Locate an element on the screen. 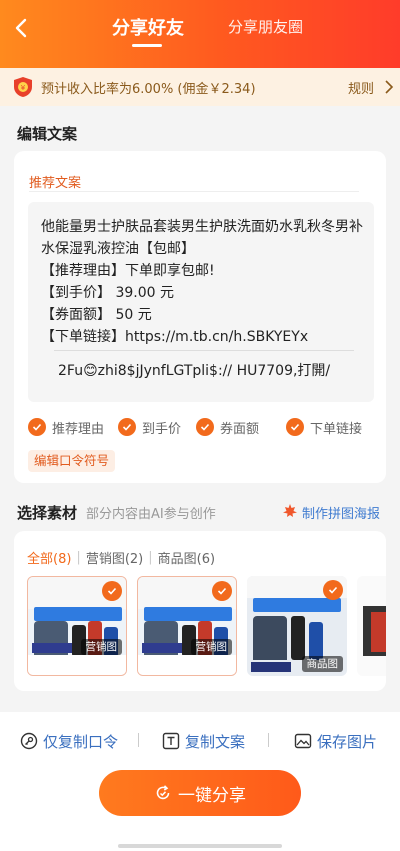  maple-leaf-icon is located at coordinates (290, 510).